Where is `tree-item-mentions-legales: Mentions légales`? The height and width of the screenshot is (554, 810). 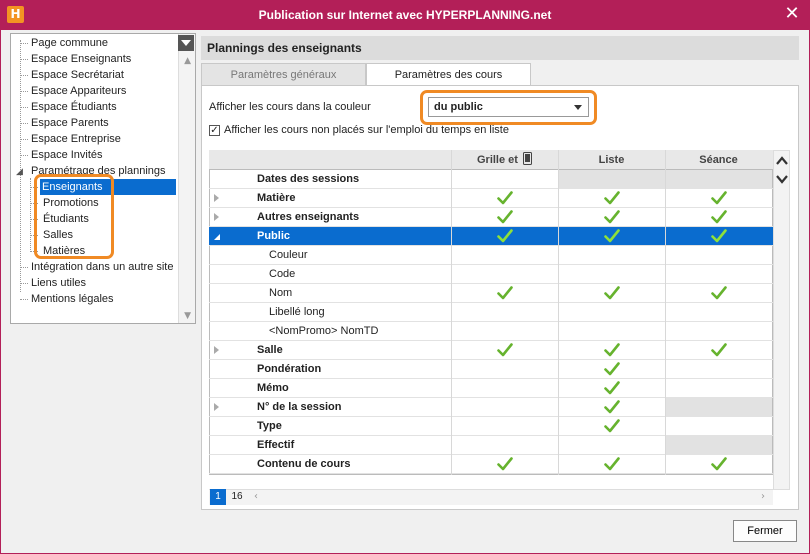
tree-item-mentions-legales: Mentions légales is located at coordinates (72, 299).